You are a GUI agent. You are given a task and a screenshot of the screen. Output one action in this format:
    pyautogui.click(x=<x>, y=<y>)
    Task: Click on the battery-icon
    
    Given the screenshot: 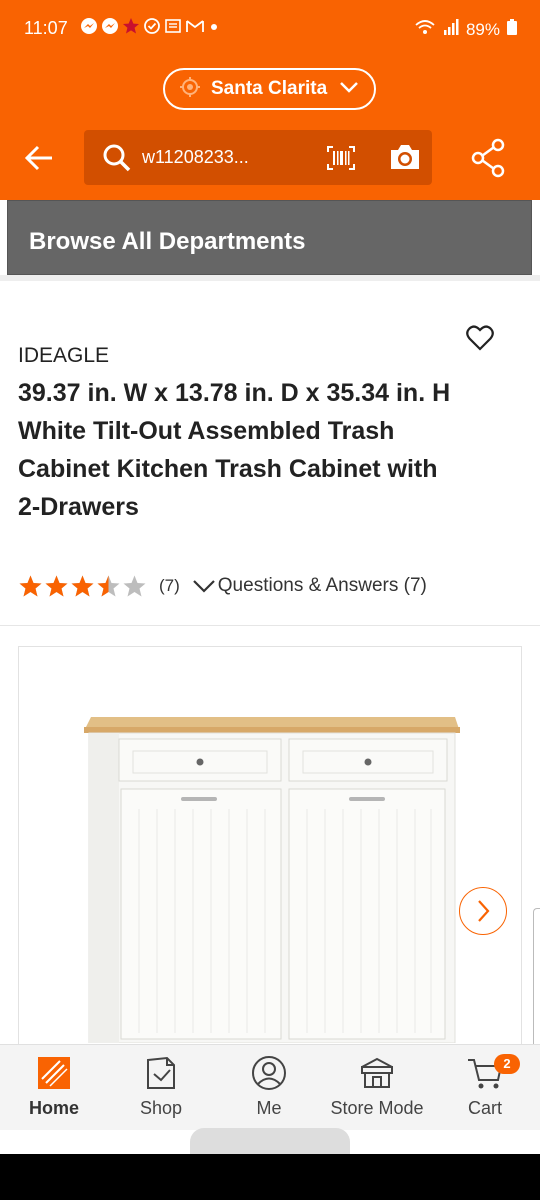 What is the action you would take?
    pyautogui.click(x=512, y=29)
    